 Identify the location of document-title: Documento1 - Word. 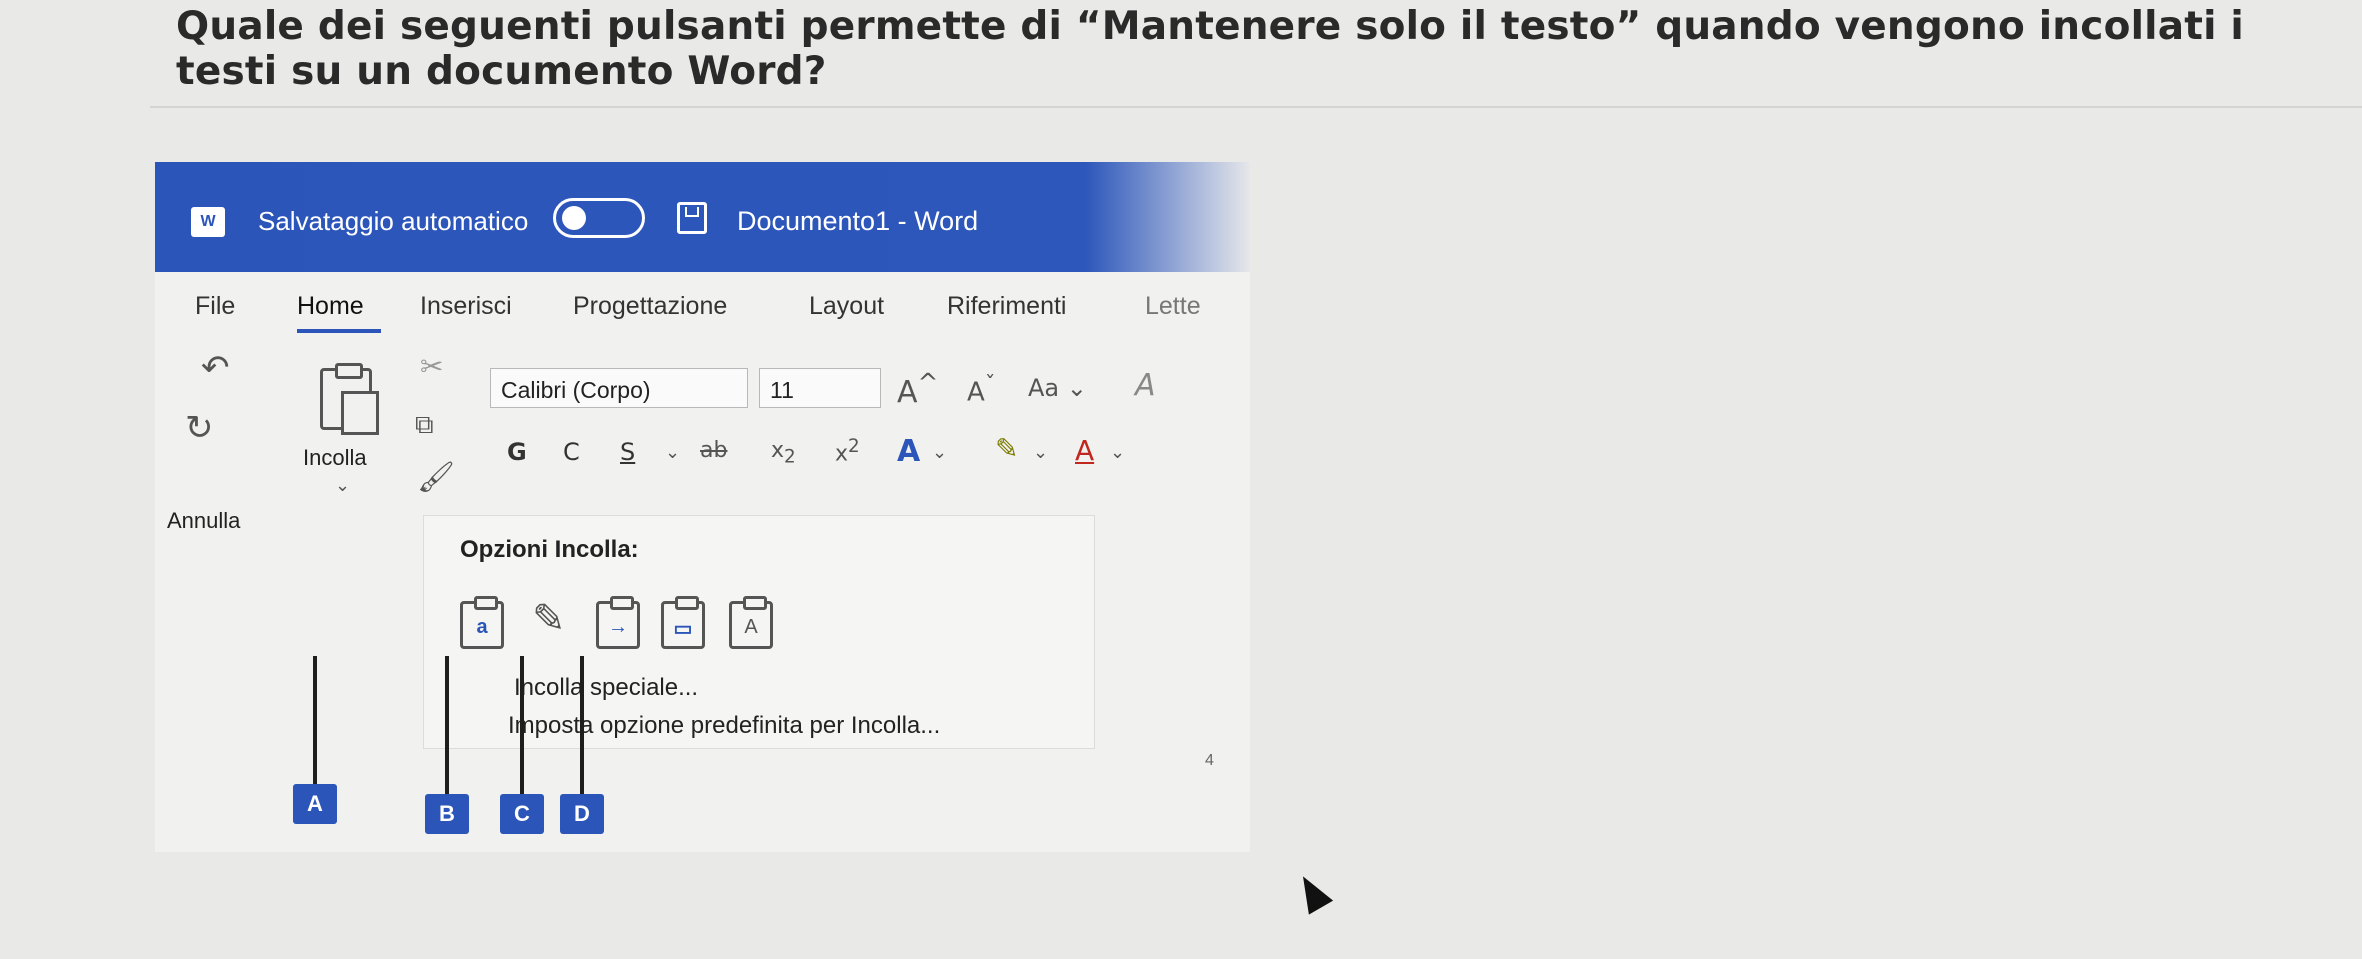
(858, 221).